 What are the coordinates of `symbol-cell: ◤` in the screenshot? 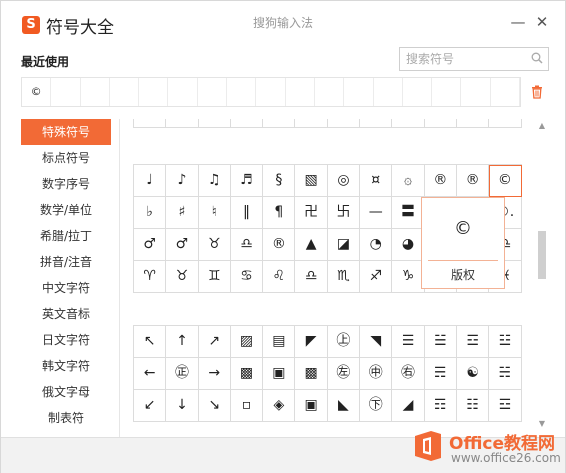 It's located at (311, 342).